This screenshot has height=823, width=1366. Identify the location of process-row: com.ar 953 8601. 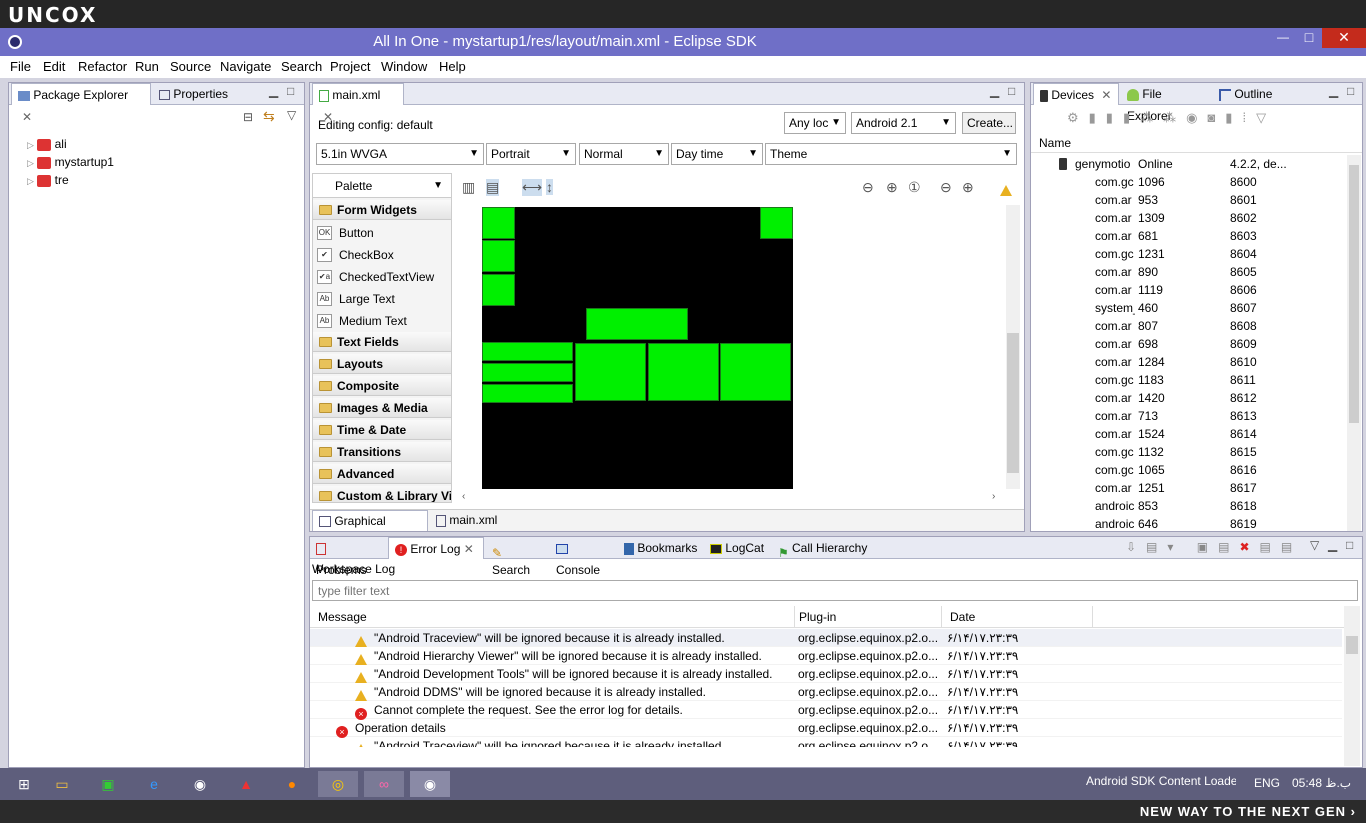
(1188, 200).